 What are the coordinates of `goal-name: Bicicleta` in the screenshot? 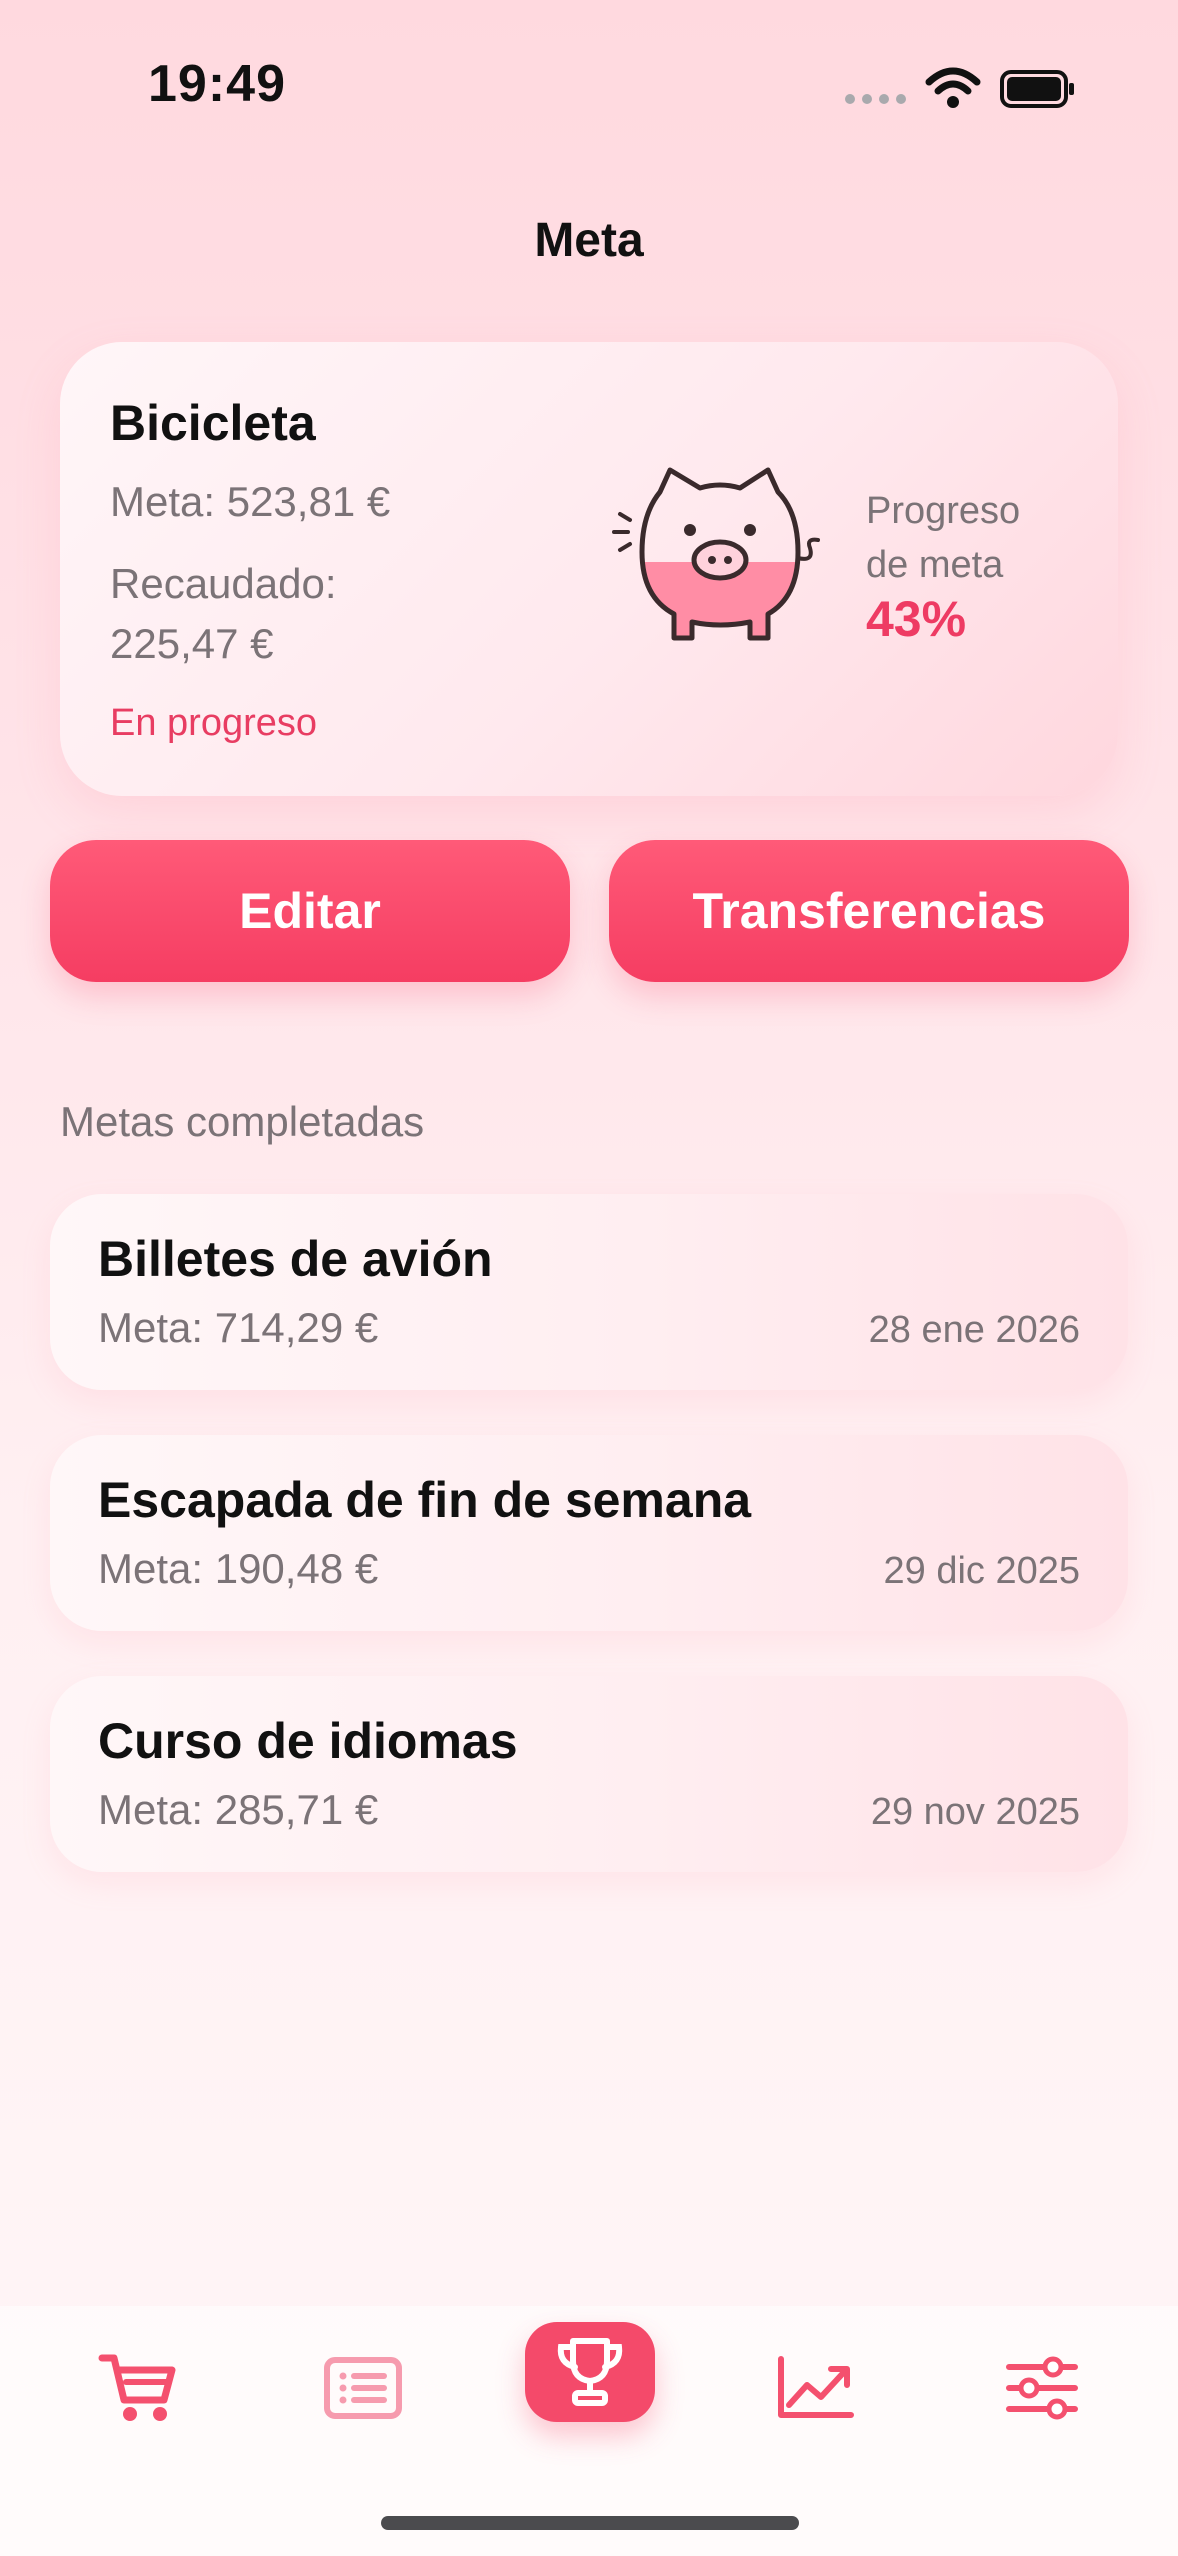 It's located at (213, 423).